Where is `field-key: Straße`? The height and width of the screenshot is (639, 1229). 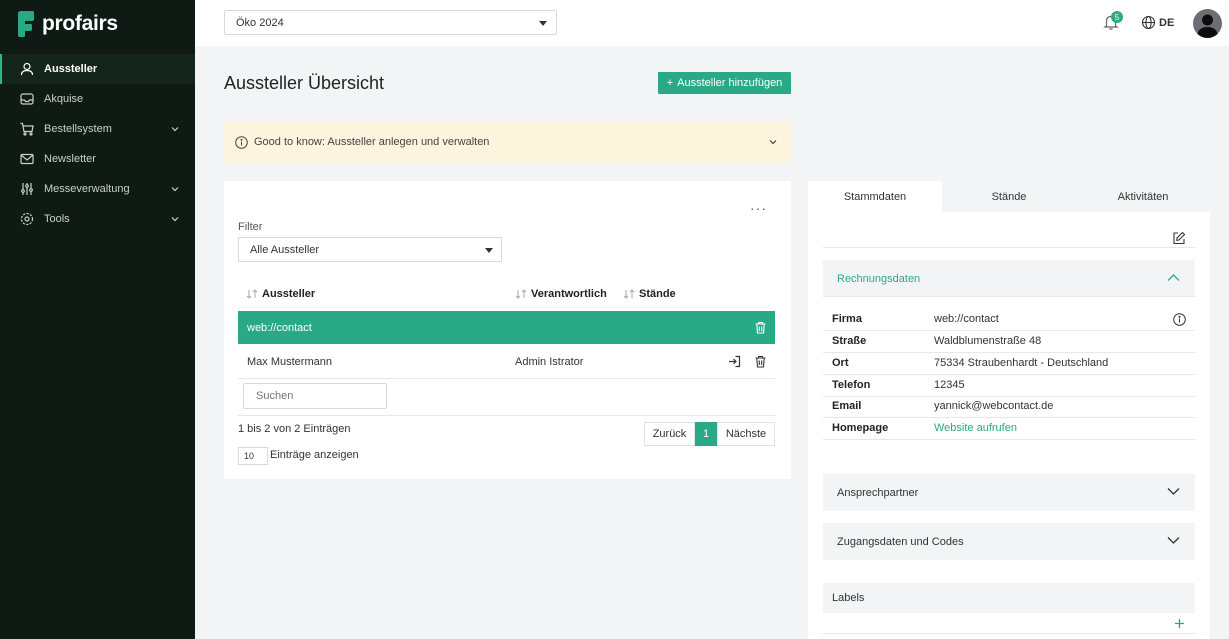 field-key: Straße is located at coordinates (849, 341).